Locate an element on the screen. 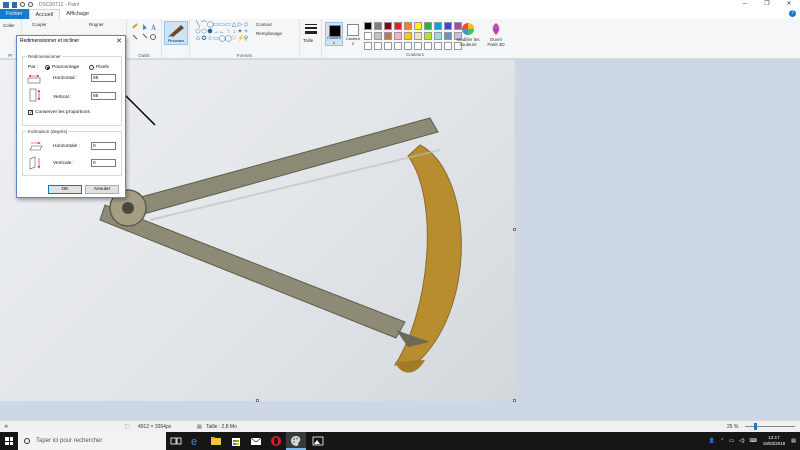 Image resolution: width=800 pixels, height=450 pixels. search-placeholder: Taper ici pour rechercher is located at coordinates (69, 441).